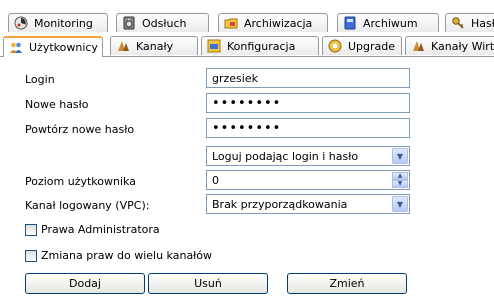  I want to click on multi-channel-label: Zmiana praw do wielu kanałów, so click(127, 255).